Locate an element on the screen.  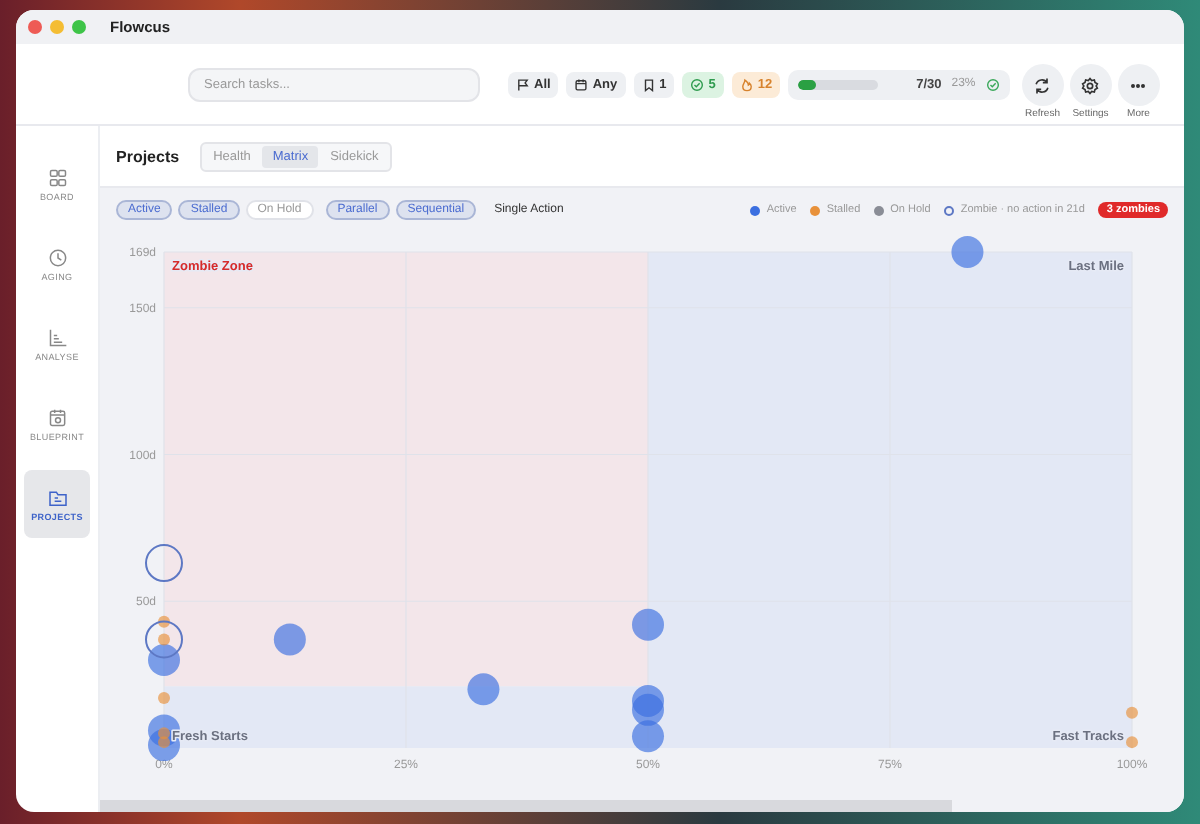
progress-bar is located at coordinates (838, 84).